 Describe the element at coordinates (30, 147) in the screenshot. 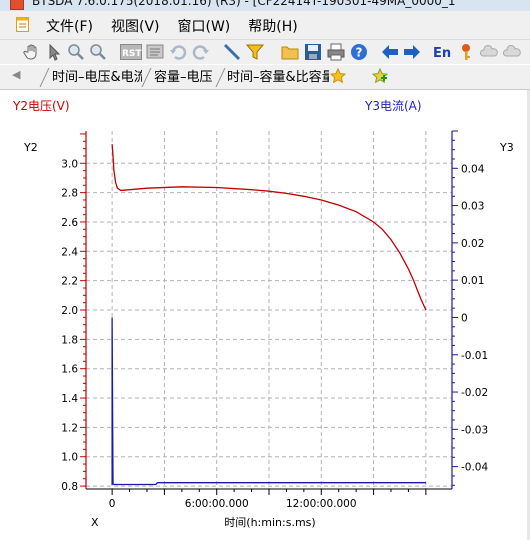

I see `y2-axis-label: Y2` at that location.